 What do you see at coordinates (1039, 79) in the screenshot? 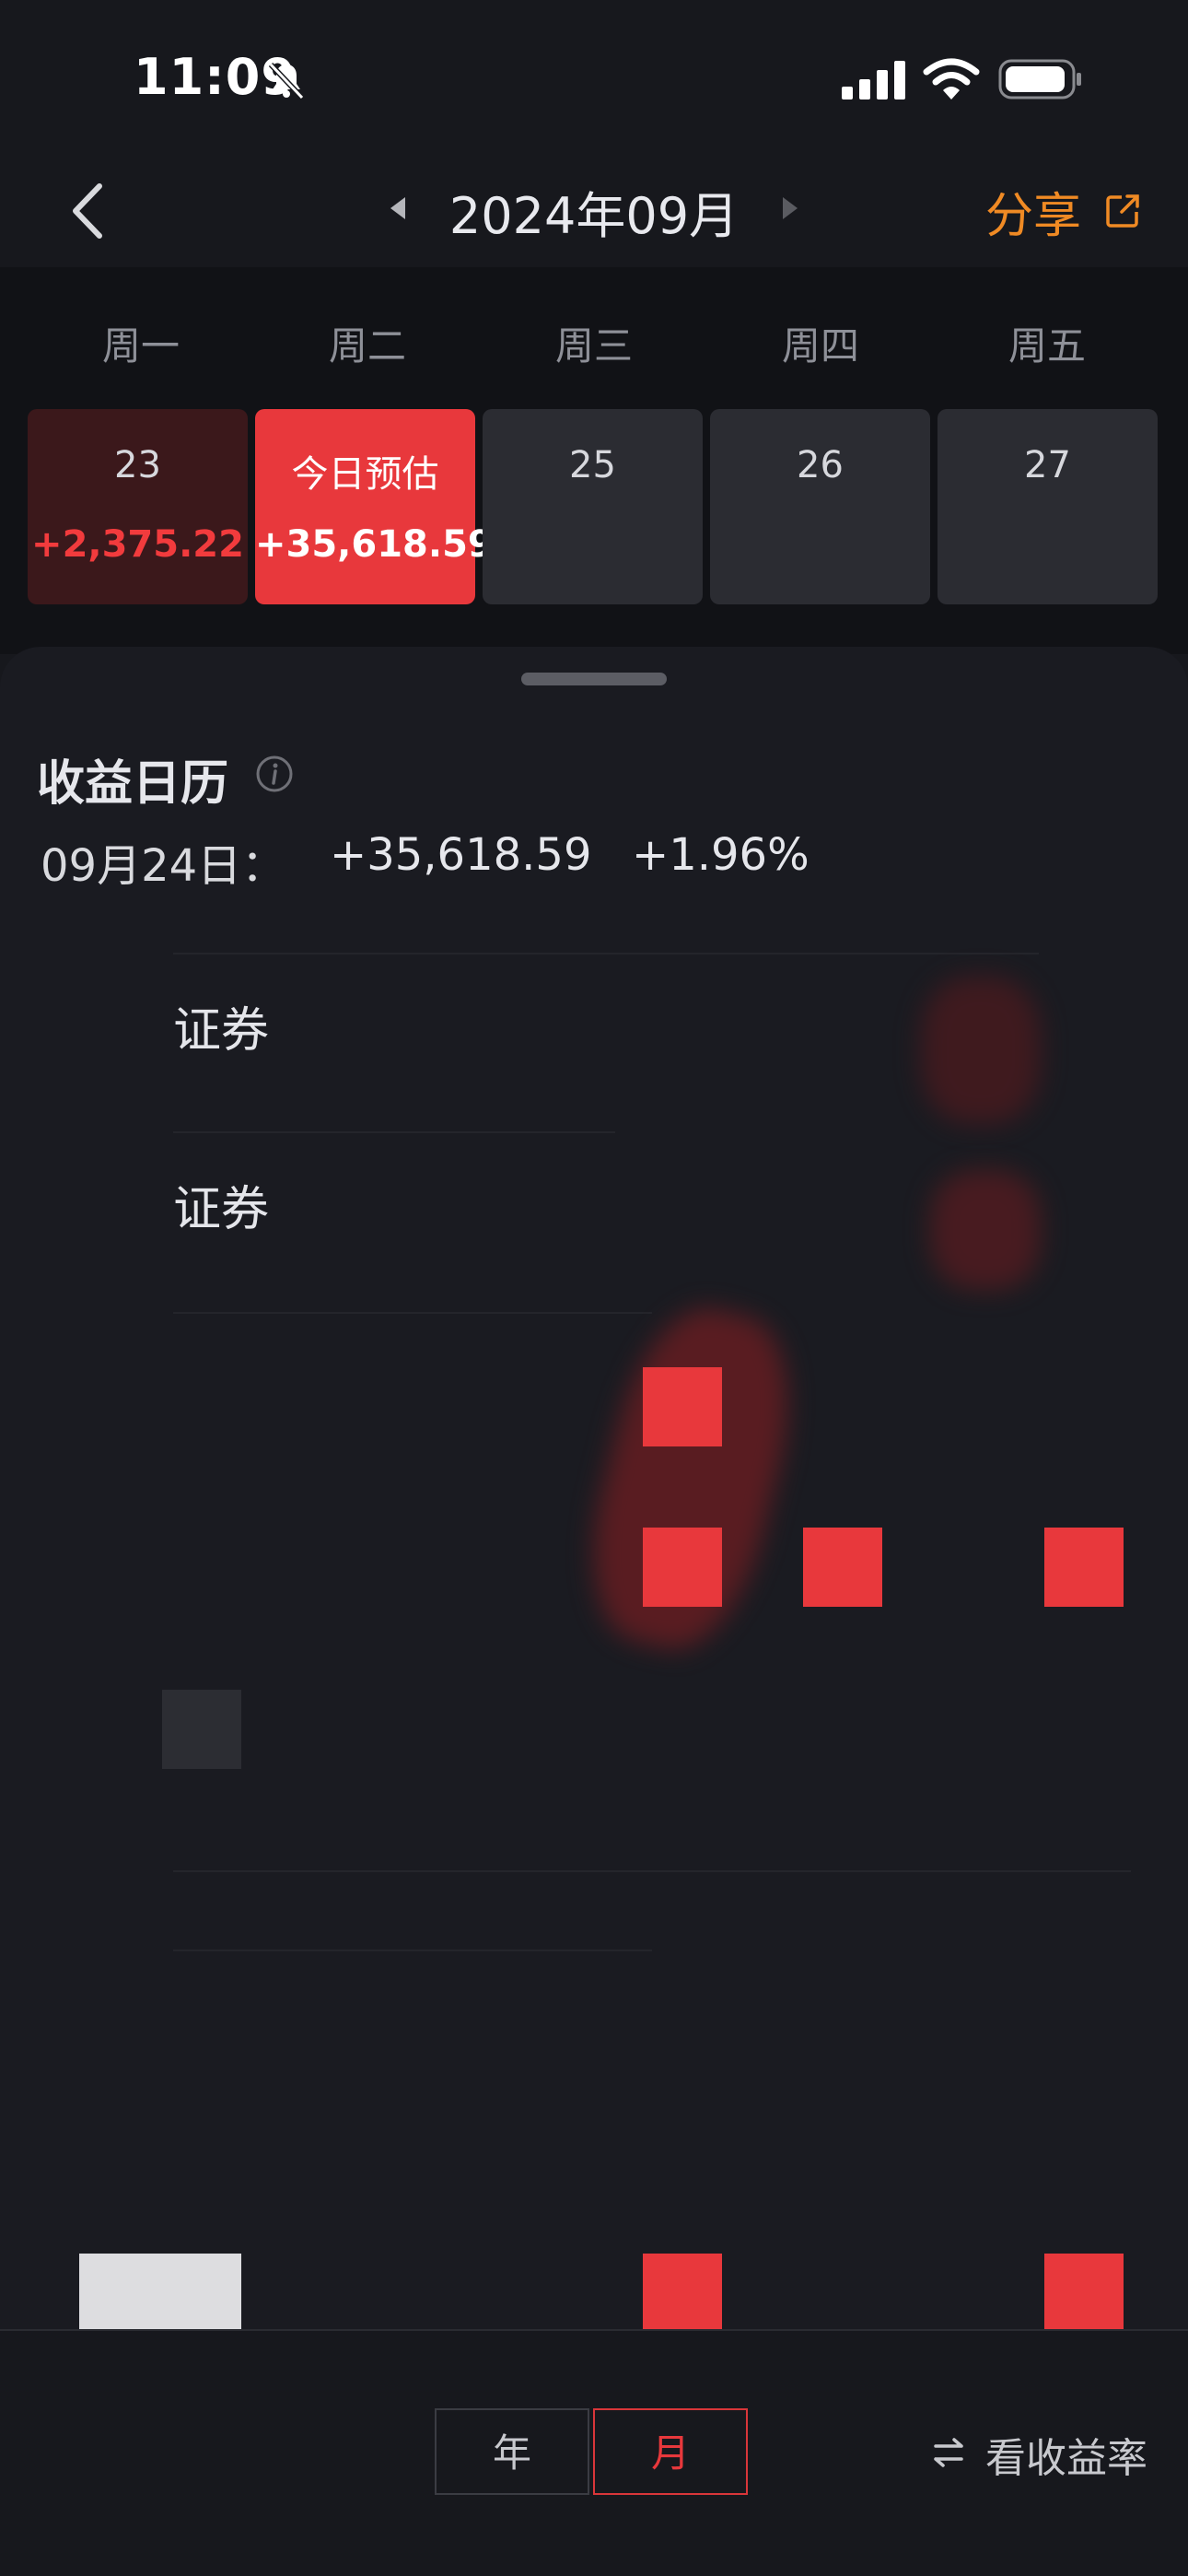
I see `battery-icon` at bounding box center [1039, 79].